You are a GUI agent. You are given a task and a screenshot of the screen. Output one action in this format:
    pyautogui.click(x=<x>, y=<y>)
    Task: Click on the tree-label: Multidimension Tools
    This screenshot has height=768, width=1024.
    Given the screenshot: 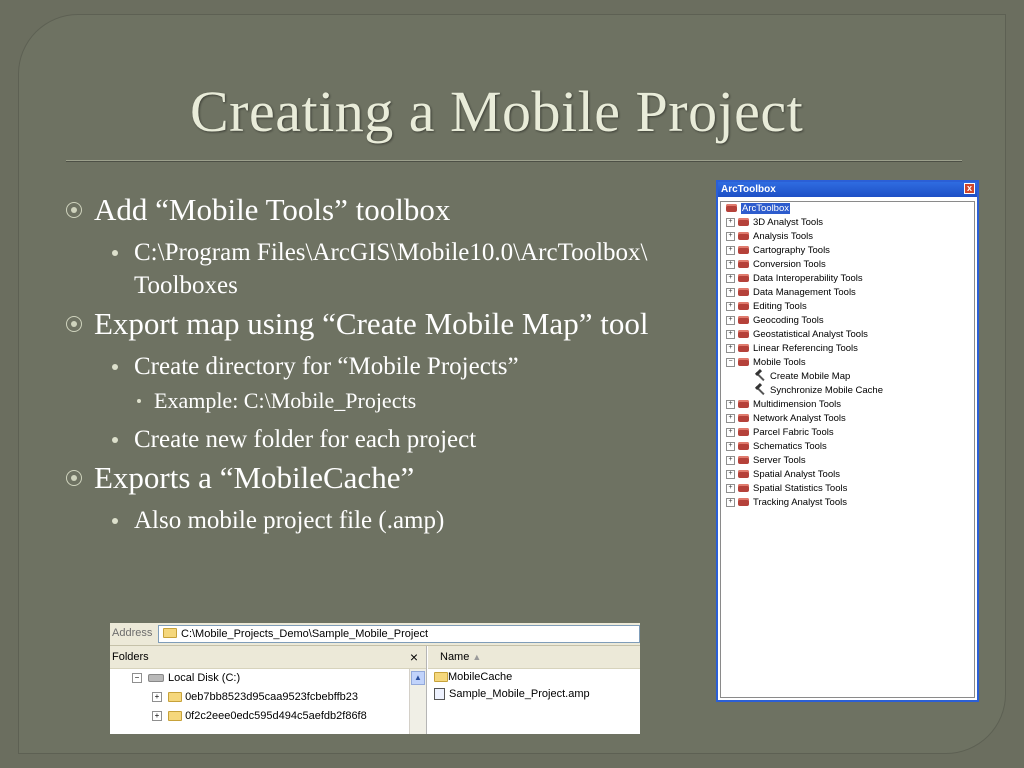 What is the action you would take?
    pyautogui.click(x=797, y=404)
    